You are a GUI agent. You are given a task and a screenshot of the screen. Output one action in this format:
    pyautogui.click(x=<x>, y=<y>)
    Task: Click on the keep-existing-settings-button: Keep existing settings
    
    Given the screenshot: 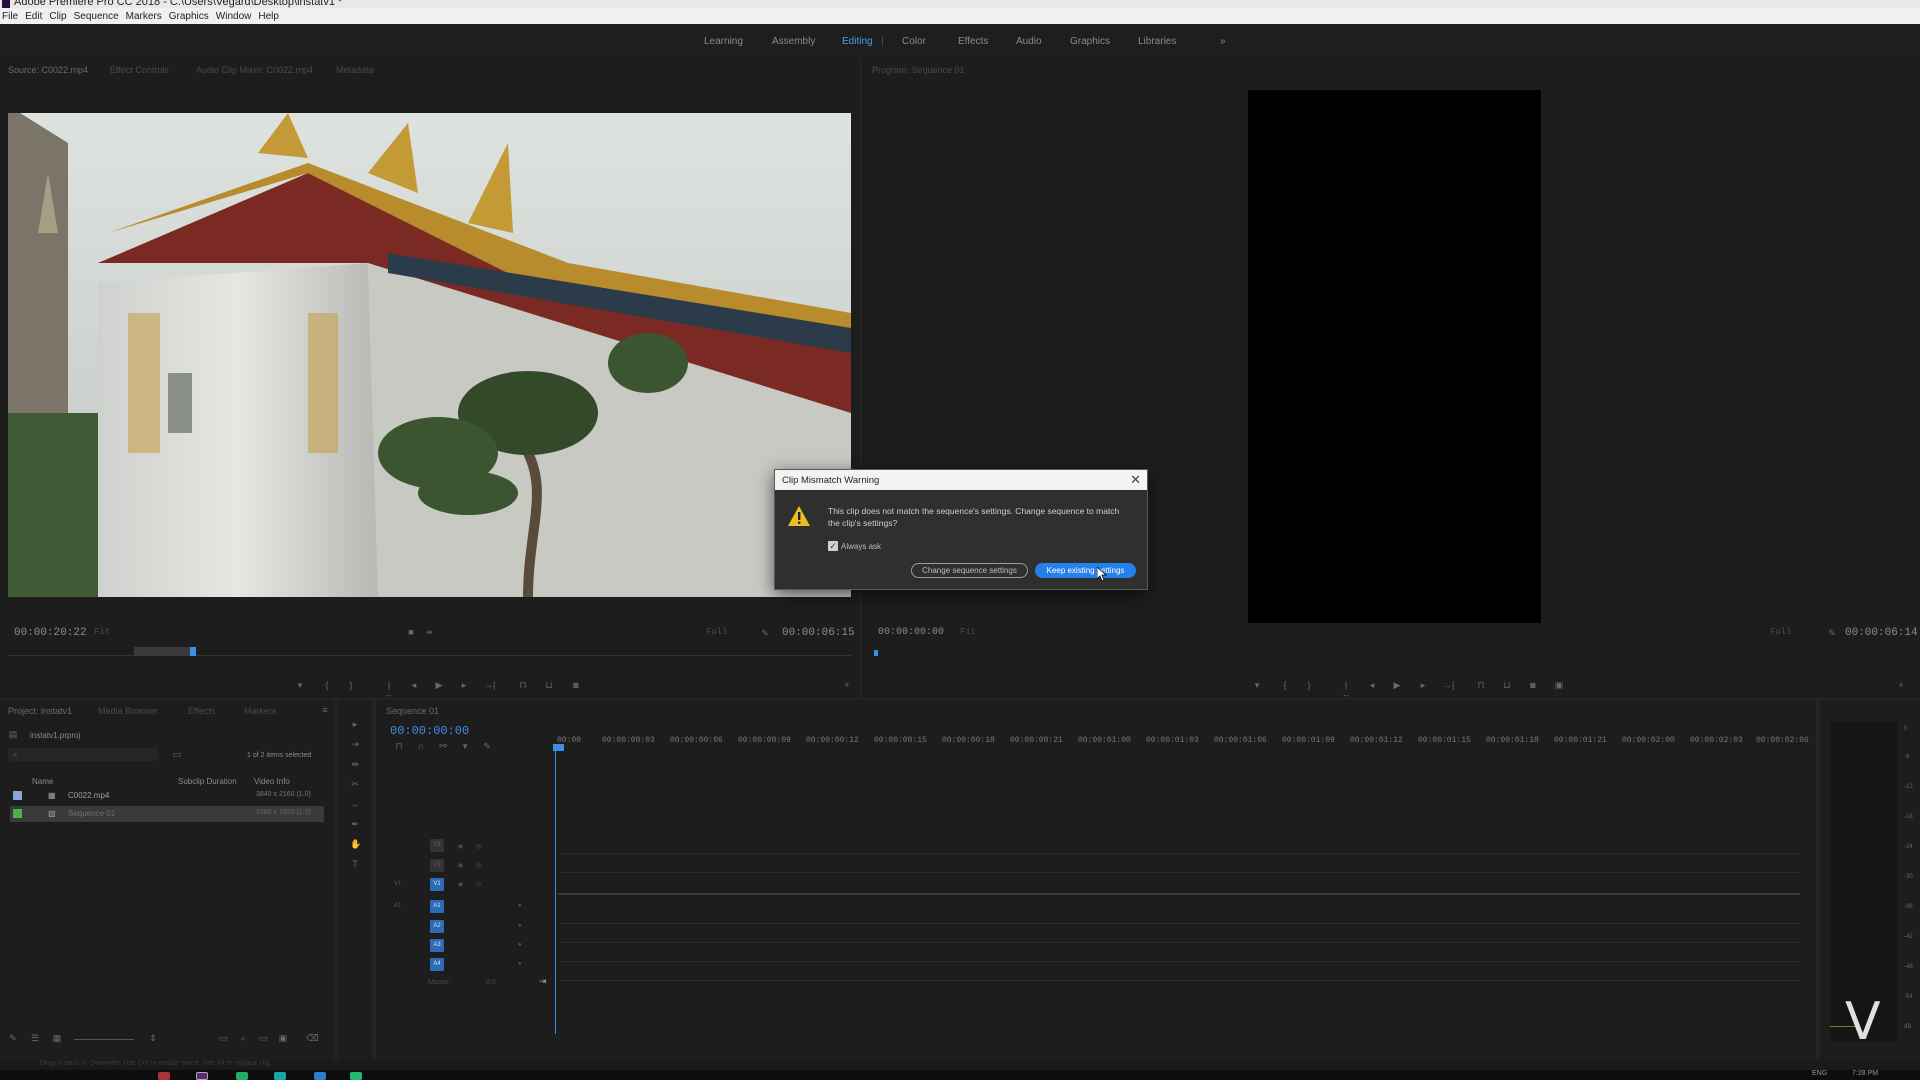 What is the action you would take?
    pyautogui.click(x=1085, y=570)
    